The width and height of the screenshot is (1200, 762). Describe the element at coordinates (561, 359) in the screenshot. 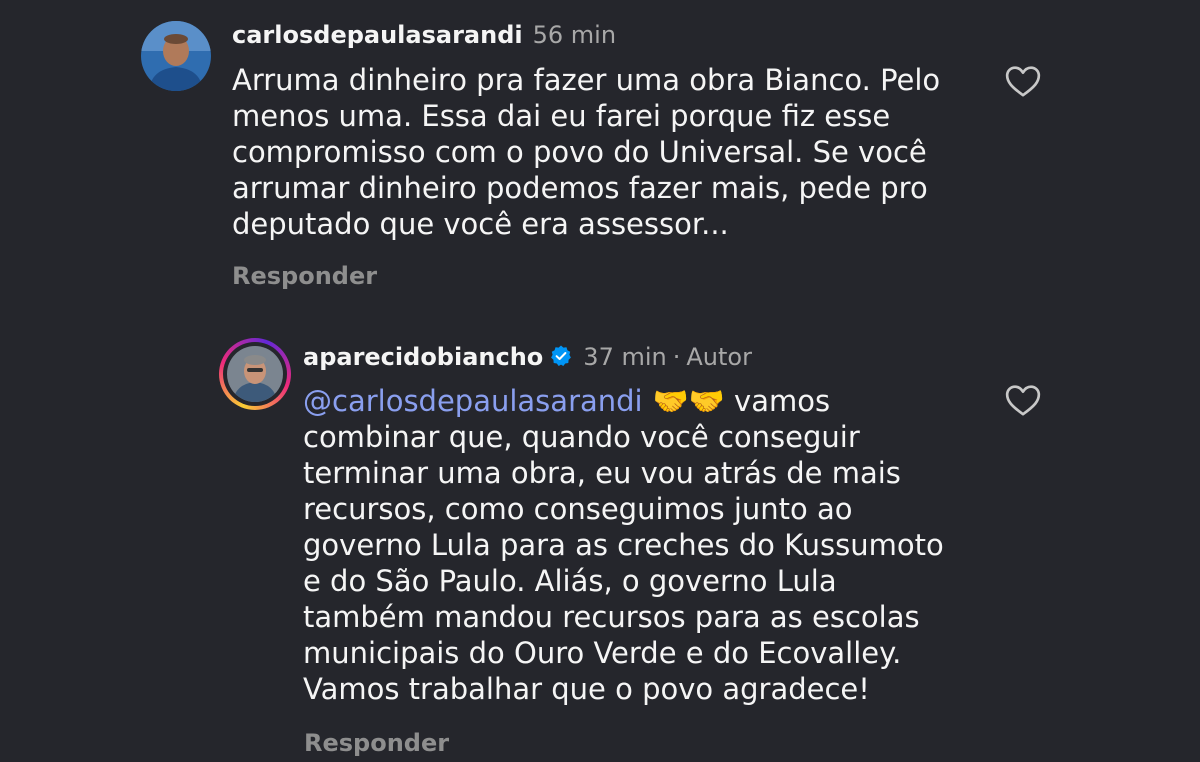

I see `verified-badge-icon` at that location.